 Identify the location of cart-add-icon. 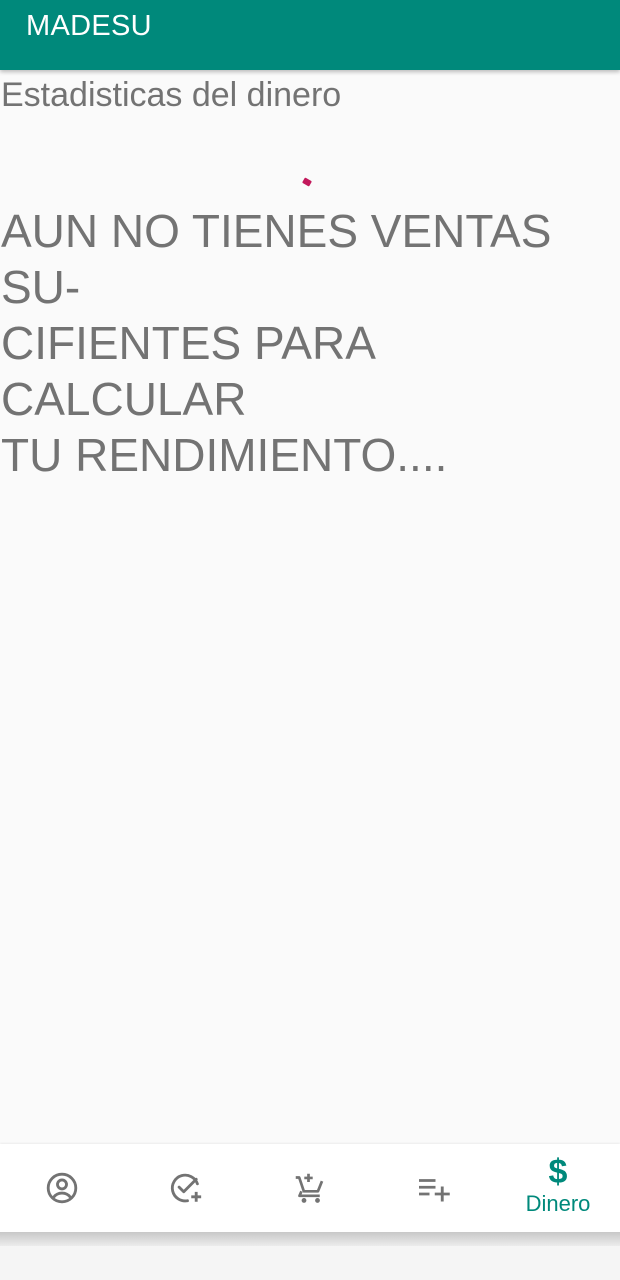
(310, 1188).